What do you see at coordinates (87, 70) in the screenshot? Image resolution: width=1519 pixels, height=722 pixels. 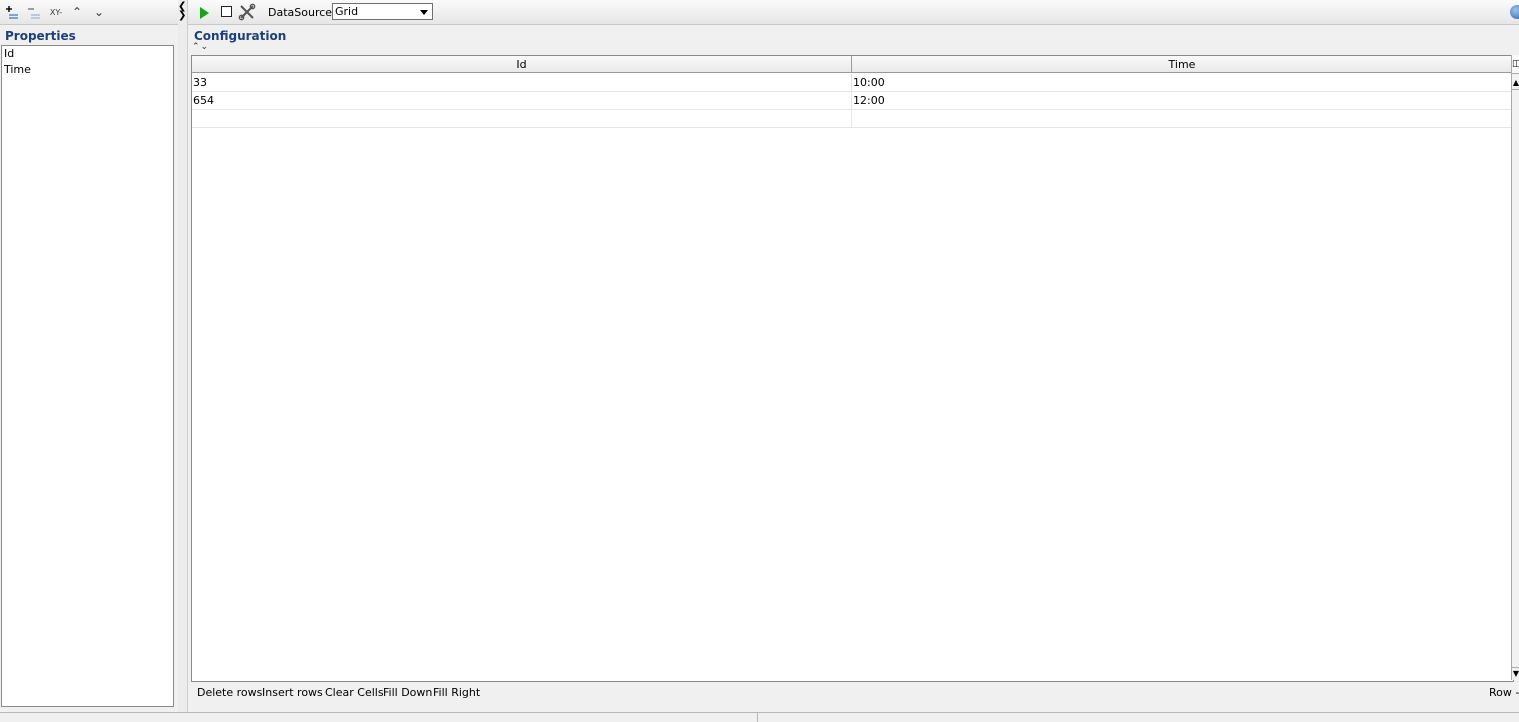 I see `property-item-time: Time` at bounding box center [87, 70].